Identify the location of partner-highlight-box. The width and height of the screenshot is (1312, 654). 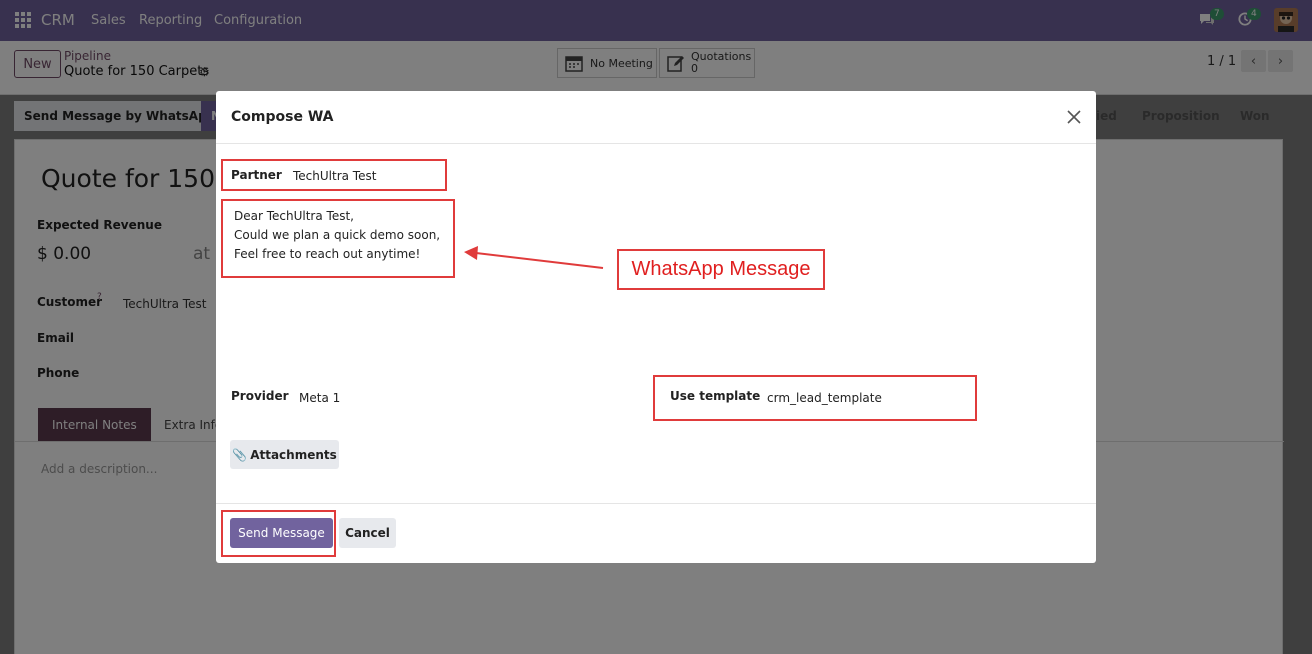
(334, 175).